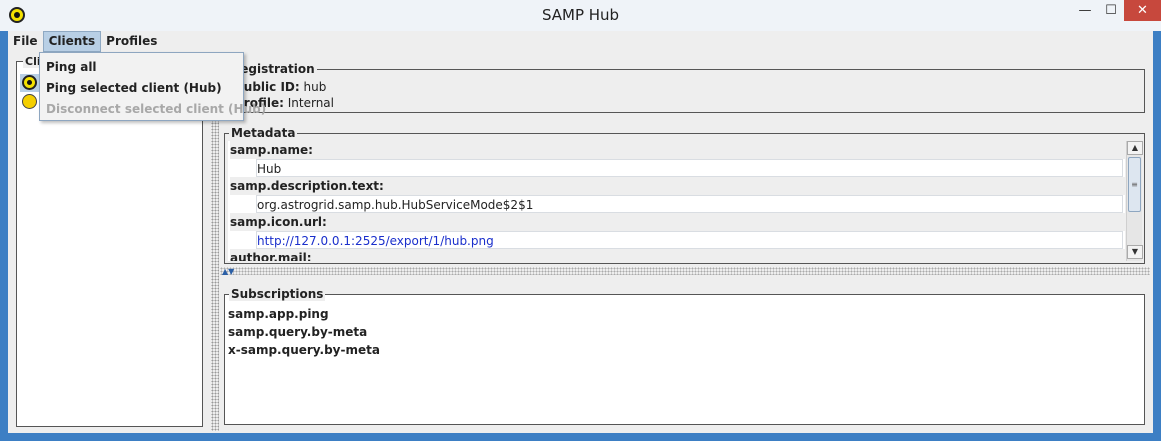 The image size is (1161, 441). Describe the element at coordinates (29, 101) in the screenshot. I see `bee-icon` at that location.